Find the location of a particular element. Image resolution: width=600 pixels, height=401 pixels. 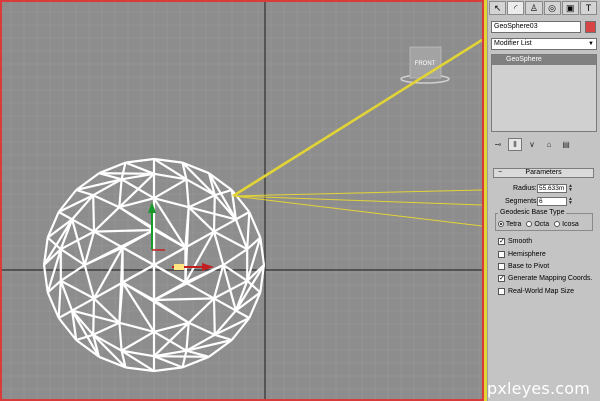

pin-stack-icon: ⊸ is located at coordinates (498, 144).